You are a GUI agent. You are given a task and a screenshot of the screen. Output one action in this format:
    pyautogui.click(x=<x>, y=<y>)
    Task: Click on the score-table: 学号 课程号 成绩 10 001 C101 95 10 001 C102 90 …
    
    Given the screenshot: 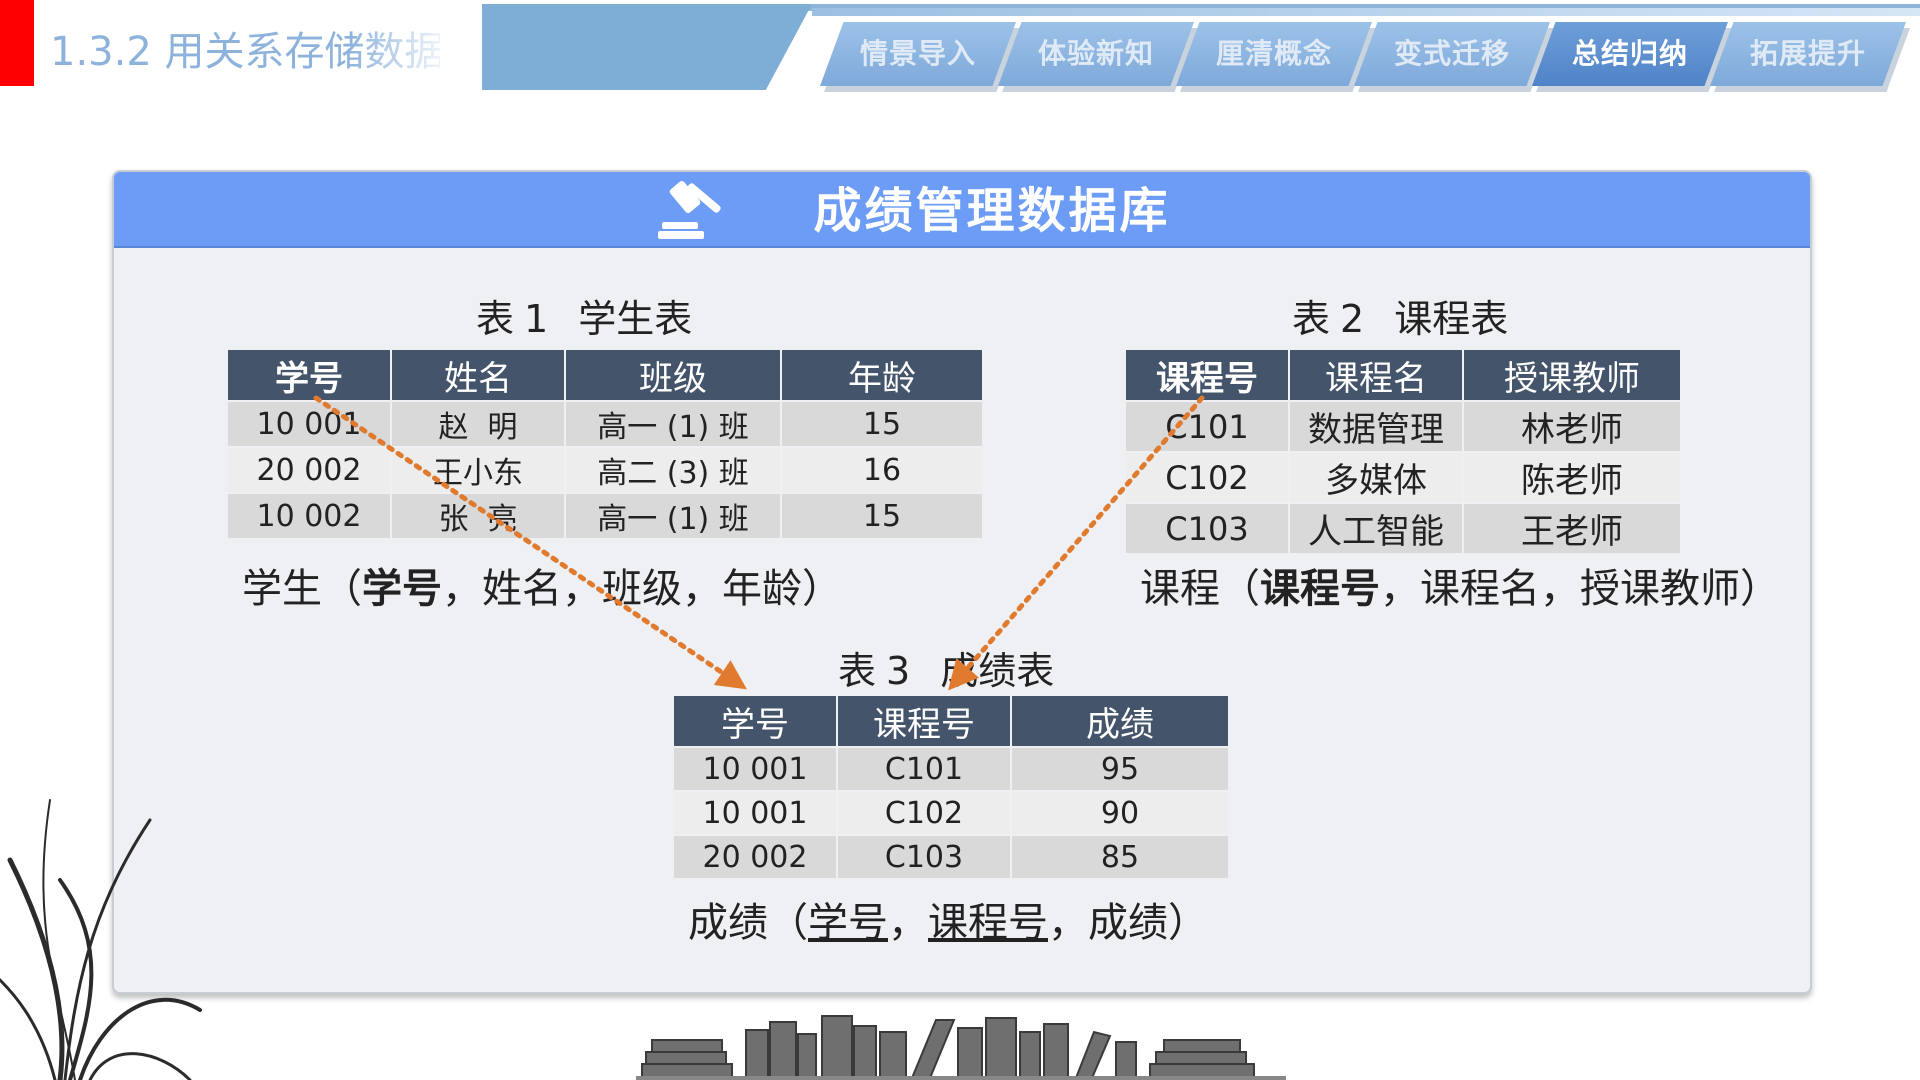 What is the action you would take?
    pyautogui.click(x=951, y=787)
    